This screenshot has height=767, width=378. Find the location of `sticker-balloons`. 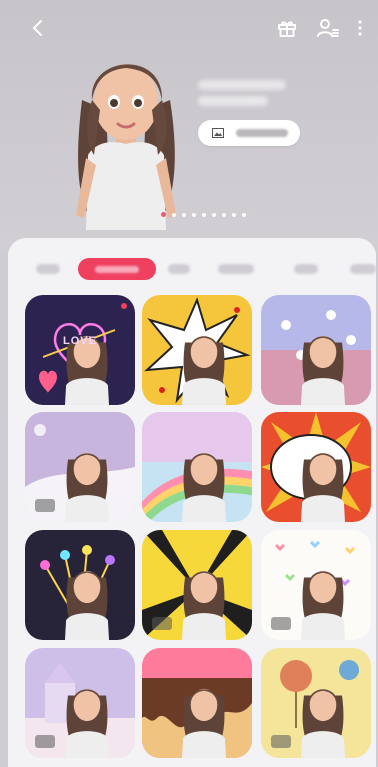

sticker-balloons is located at coordinates (316, 703).